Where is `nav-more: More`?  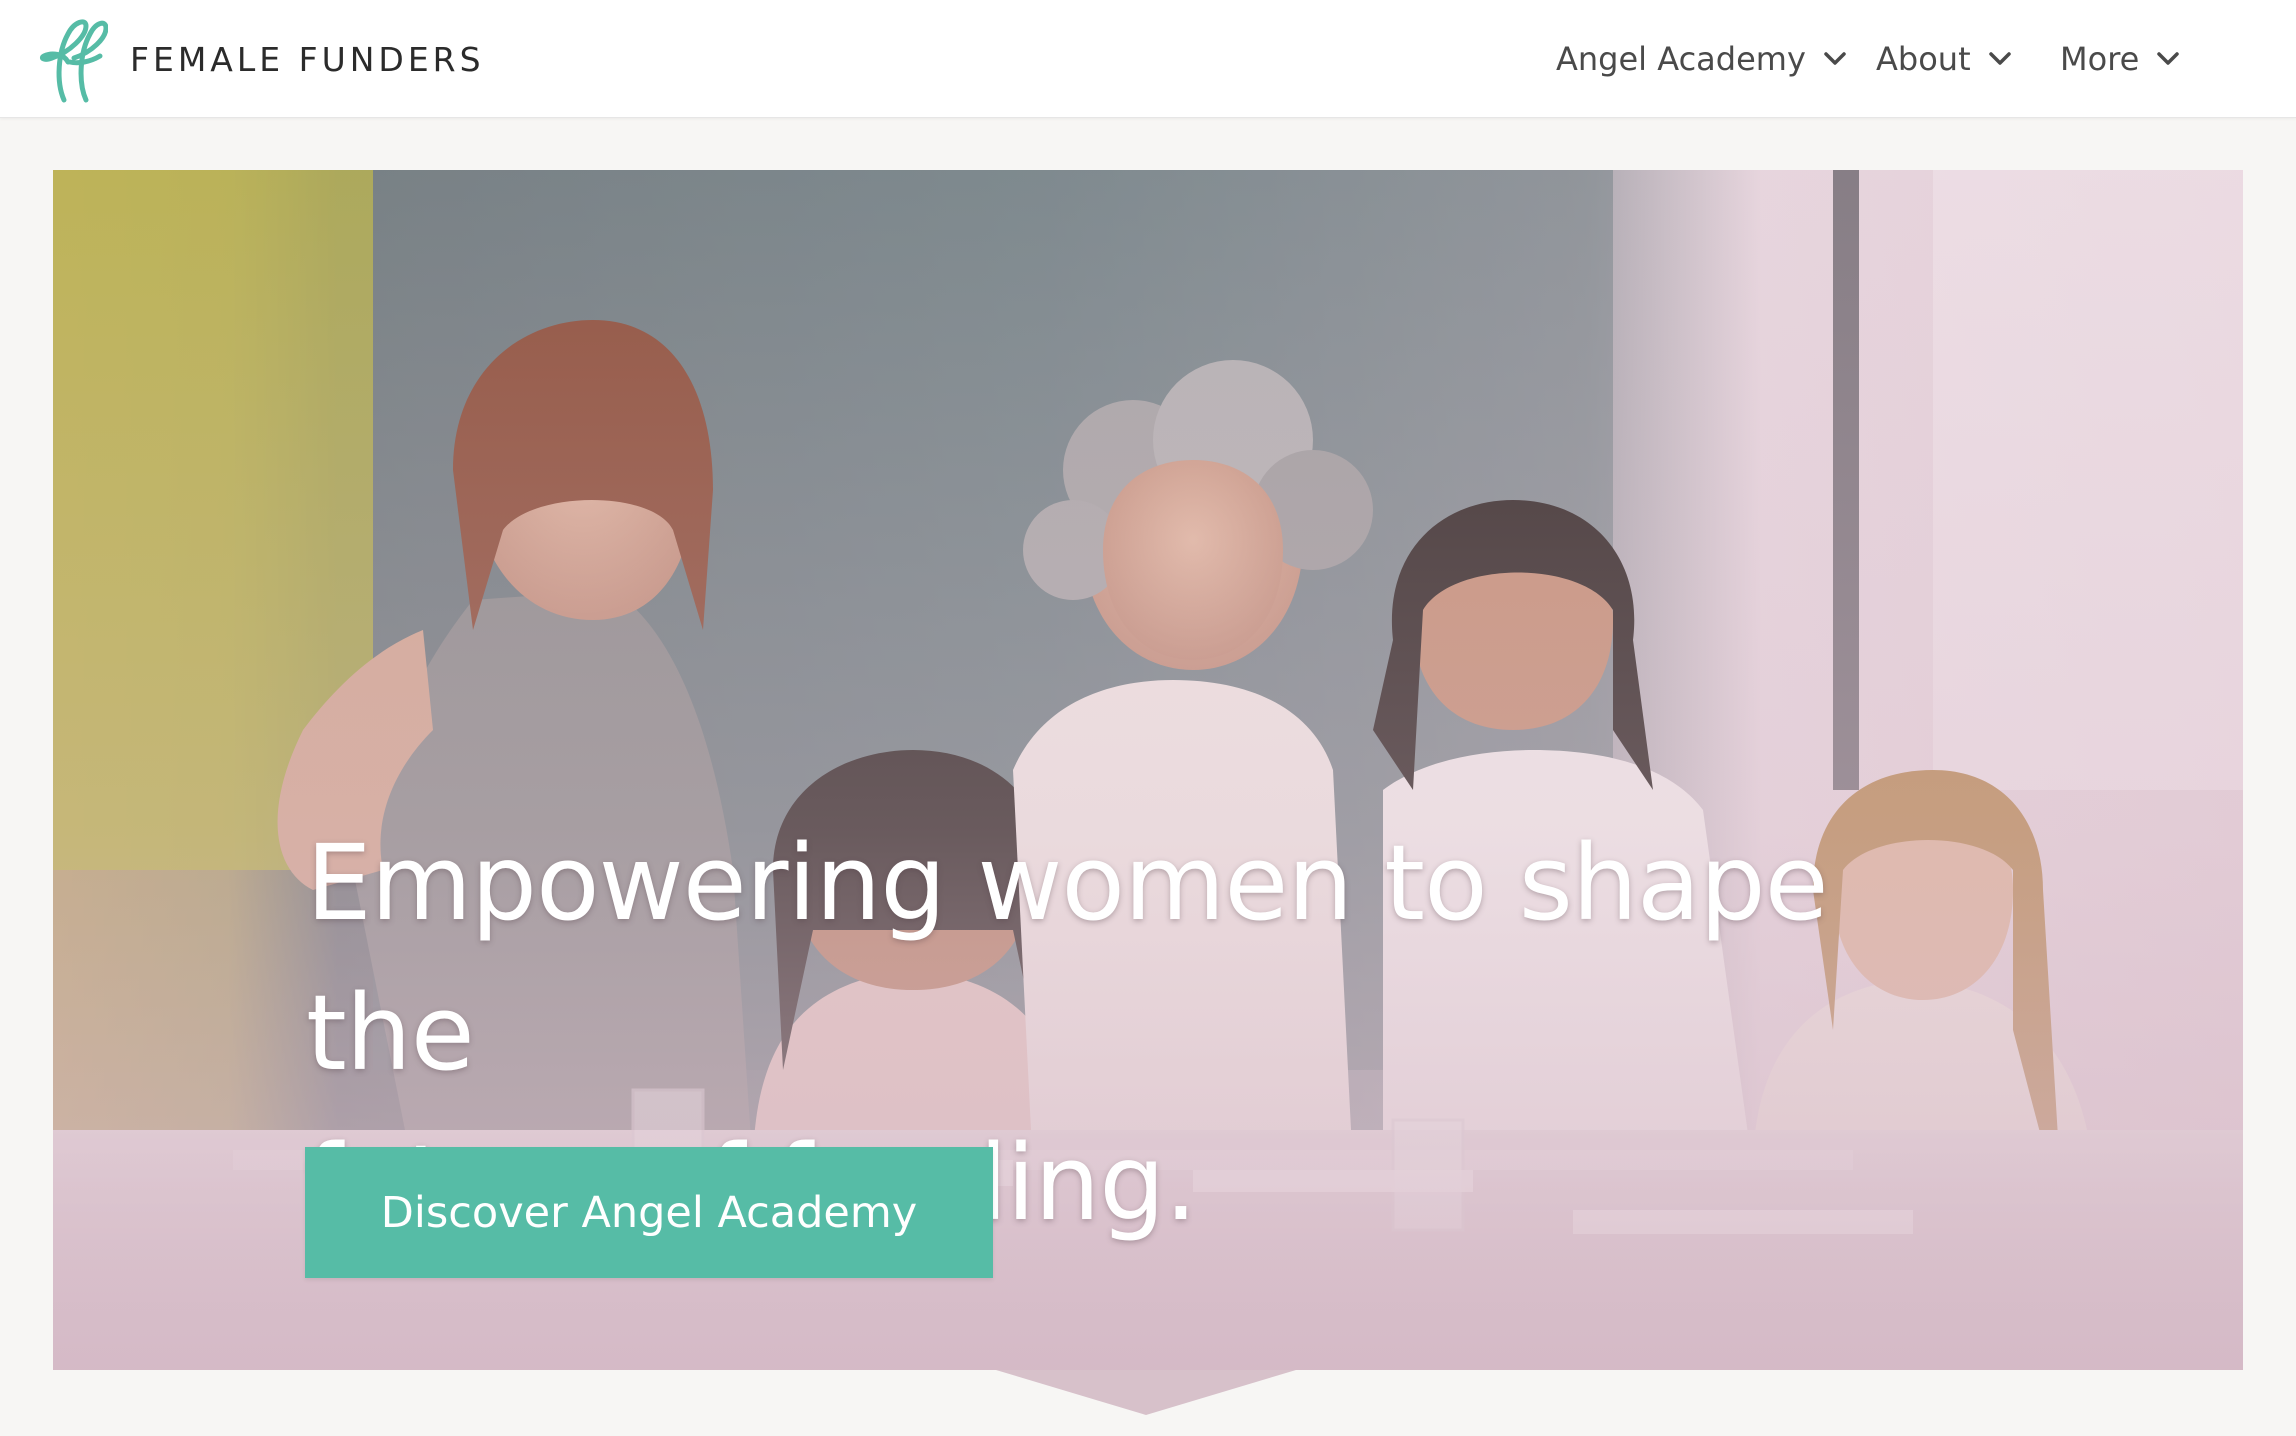 nav-more: More is located at coordinates (2120, 59).